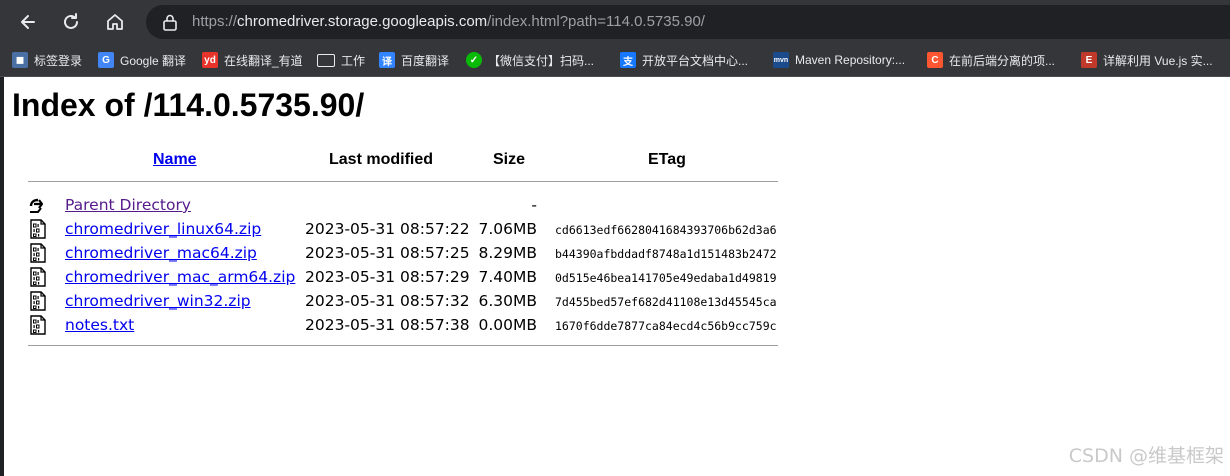 This screenshot has height=476, width=1230. What do you see at coordinates (175, 160) in the screenshot?
I see `column-header-name: Name` at bounding box center [175, 160].